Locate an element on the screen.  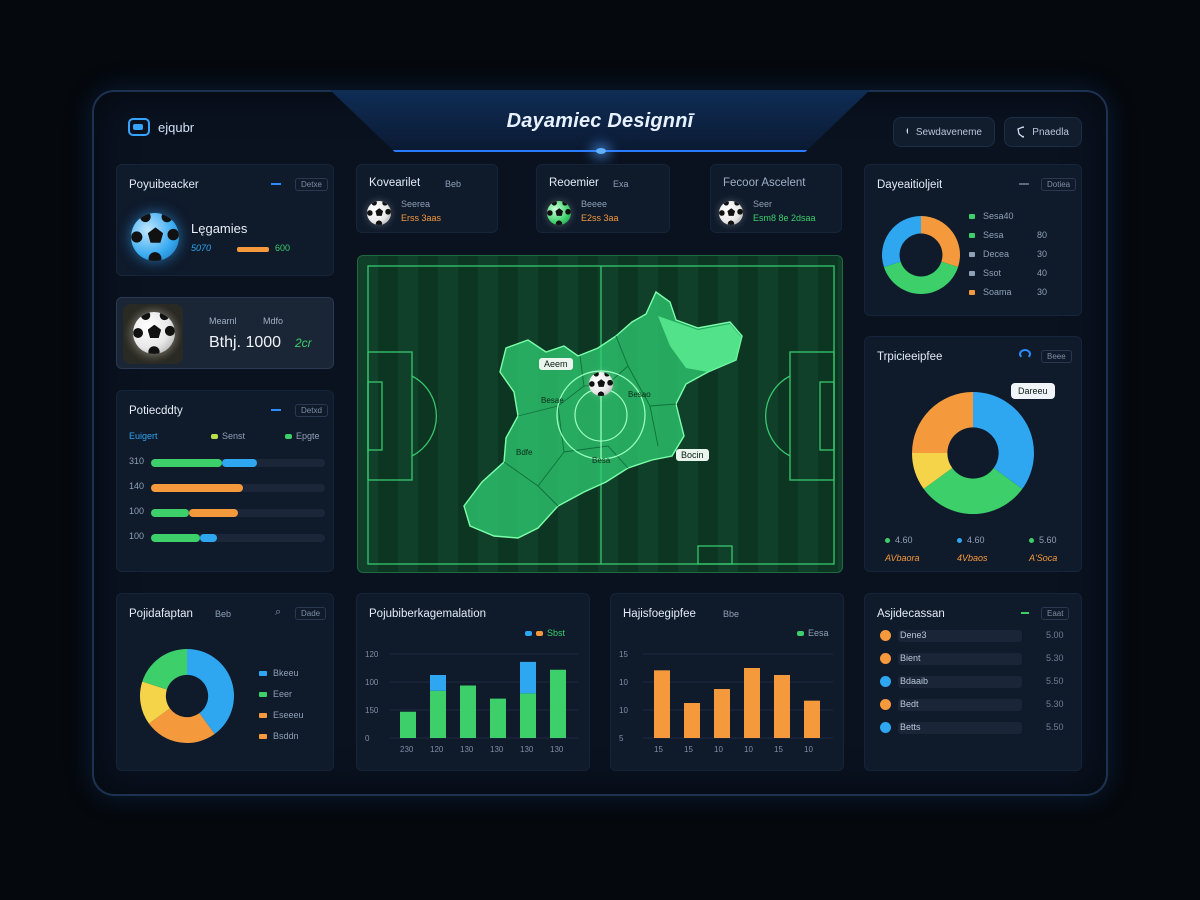
typical-tag: Beee is located at coordinates (1056, 356).